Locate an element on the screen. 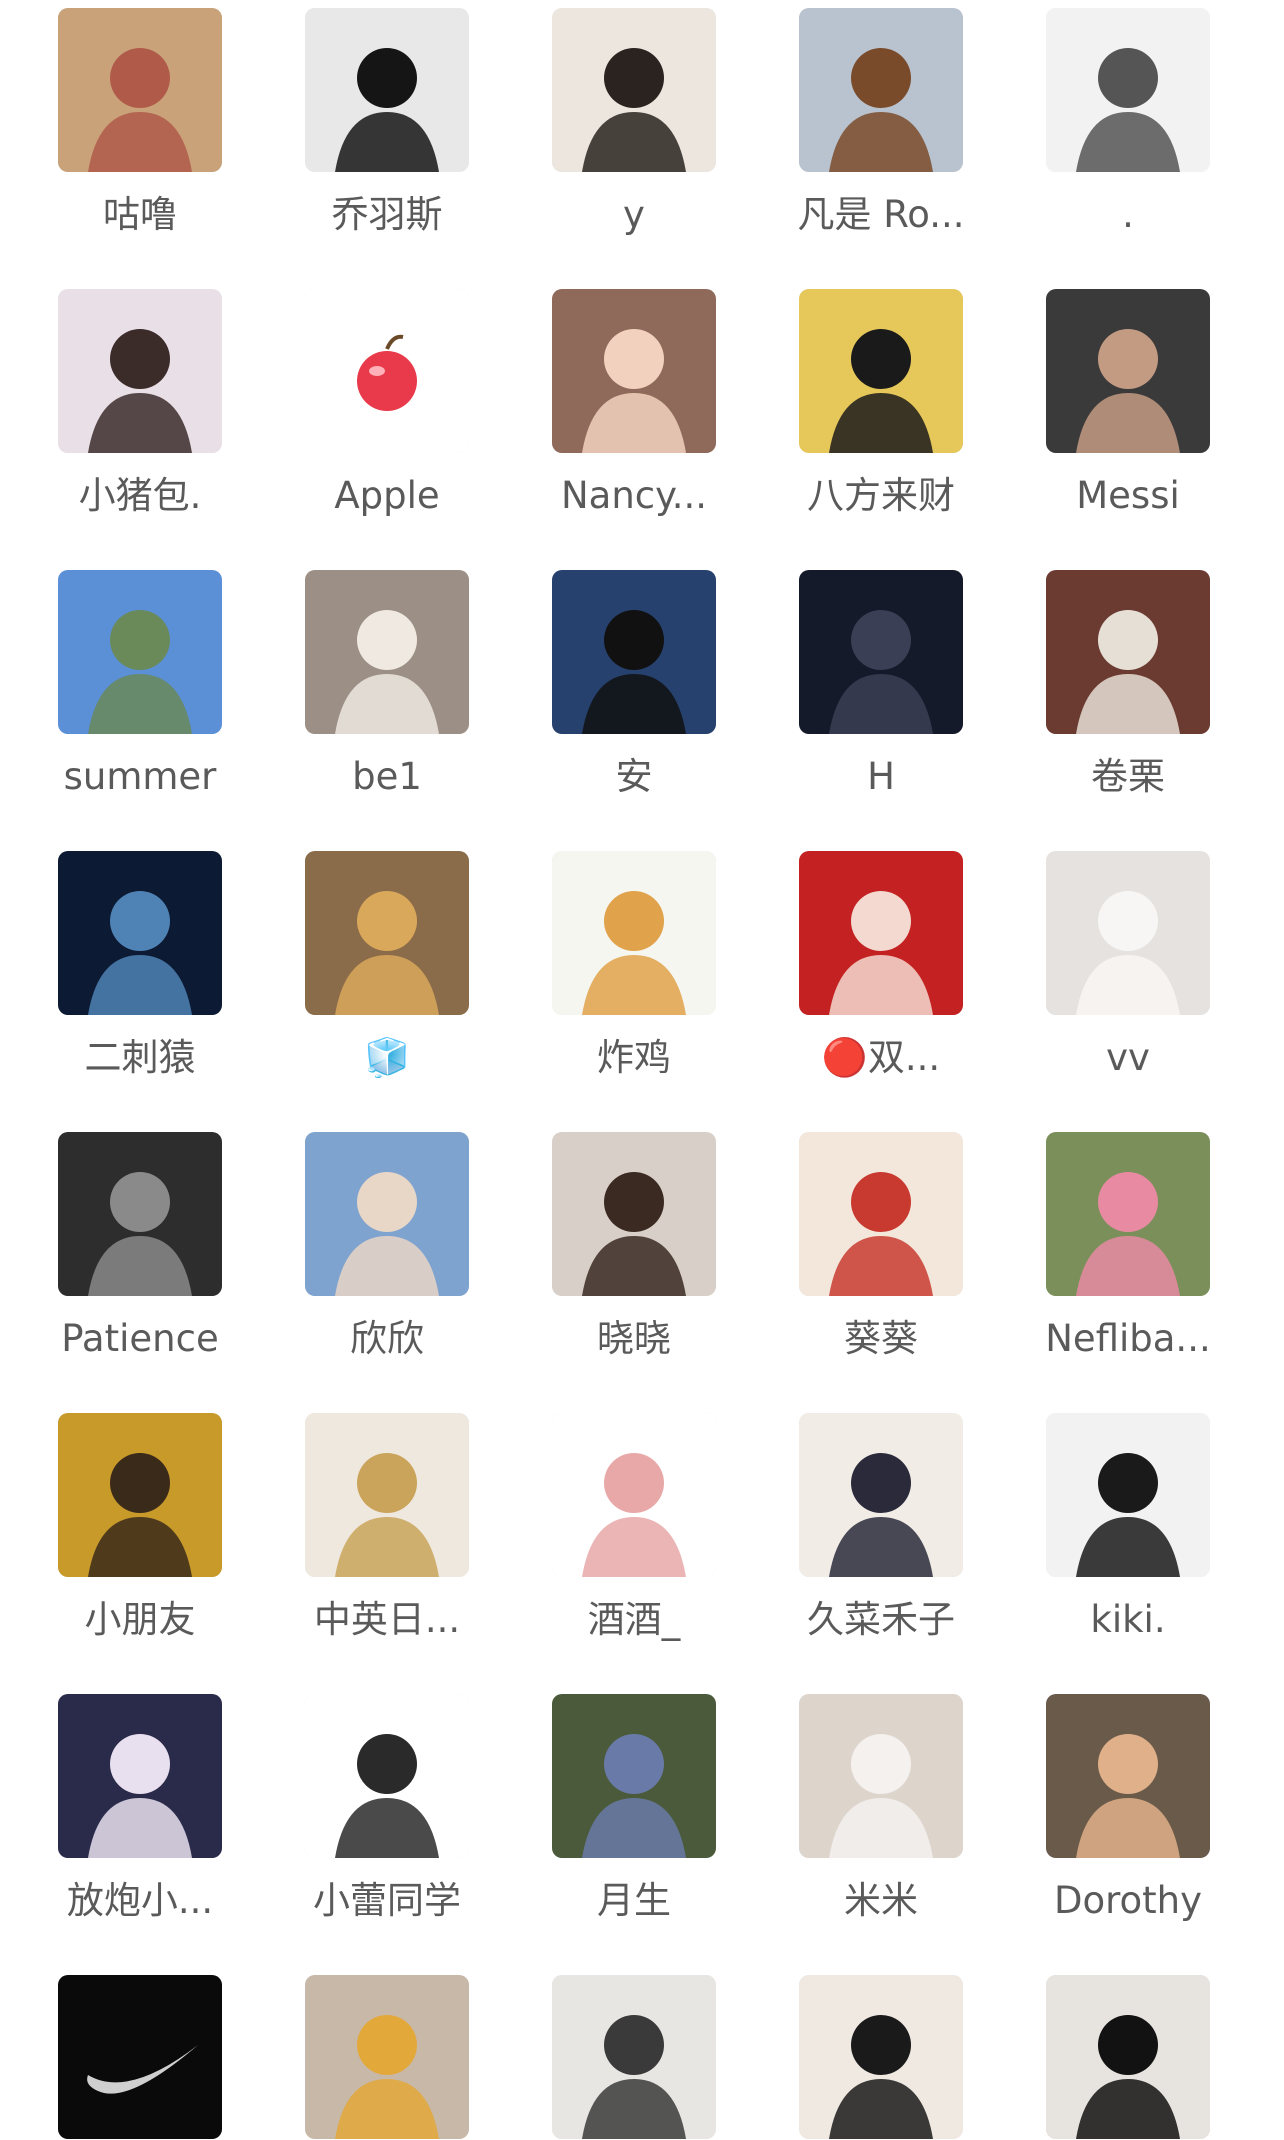 Image resolution: width=1284 pixels, height=2140 pixels. member-name: 二刺猿 is located at coordinates (140, 1057).